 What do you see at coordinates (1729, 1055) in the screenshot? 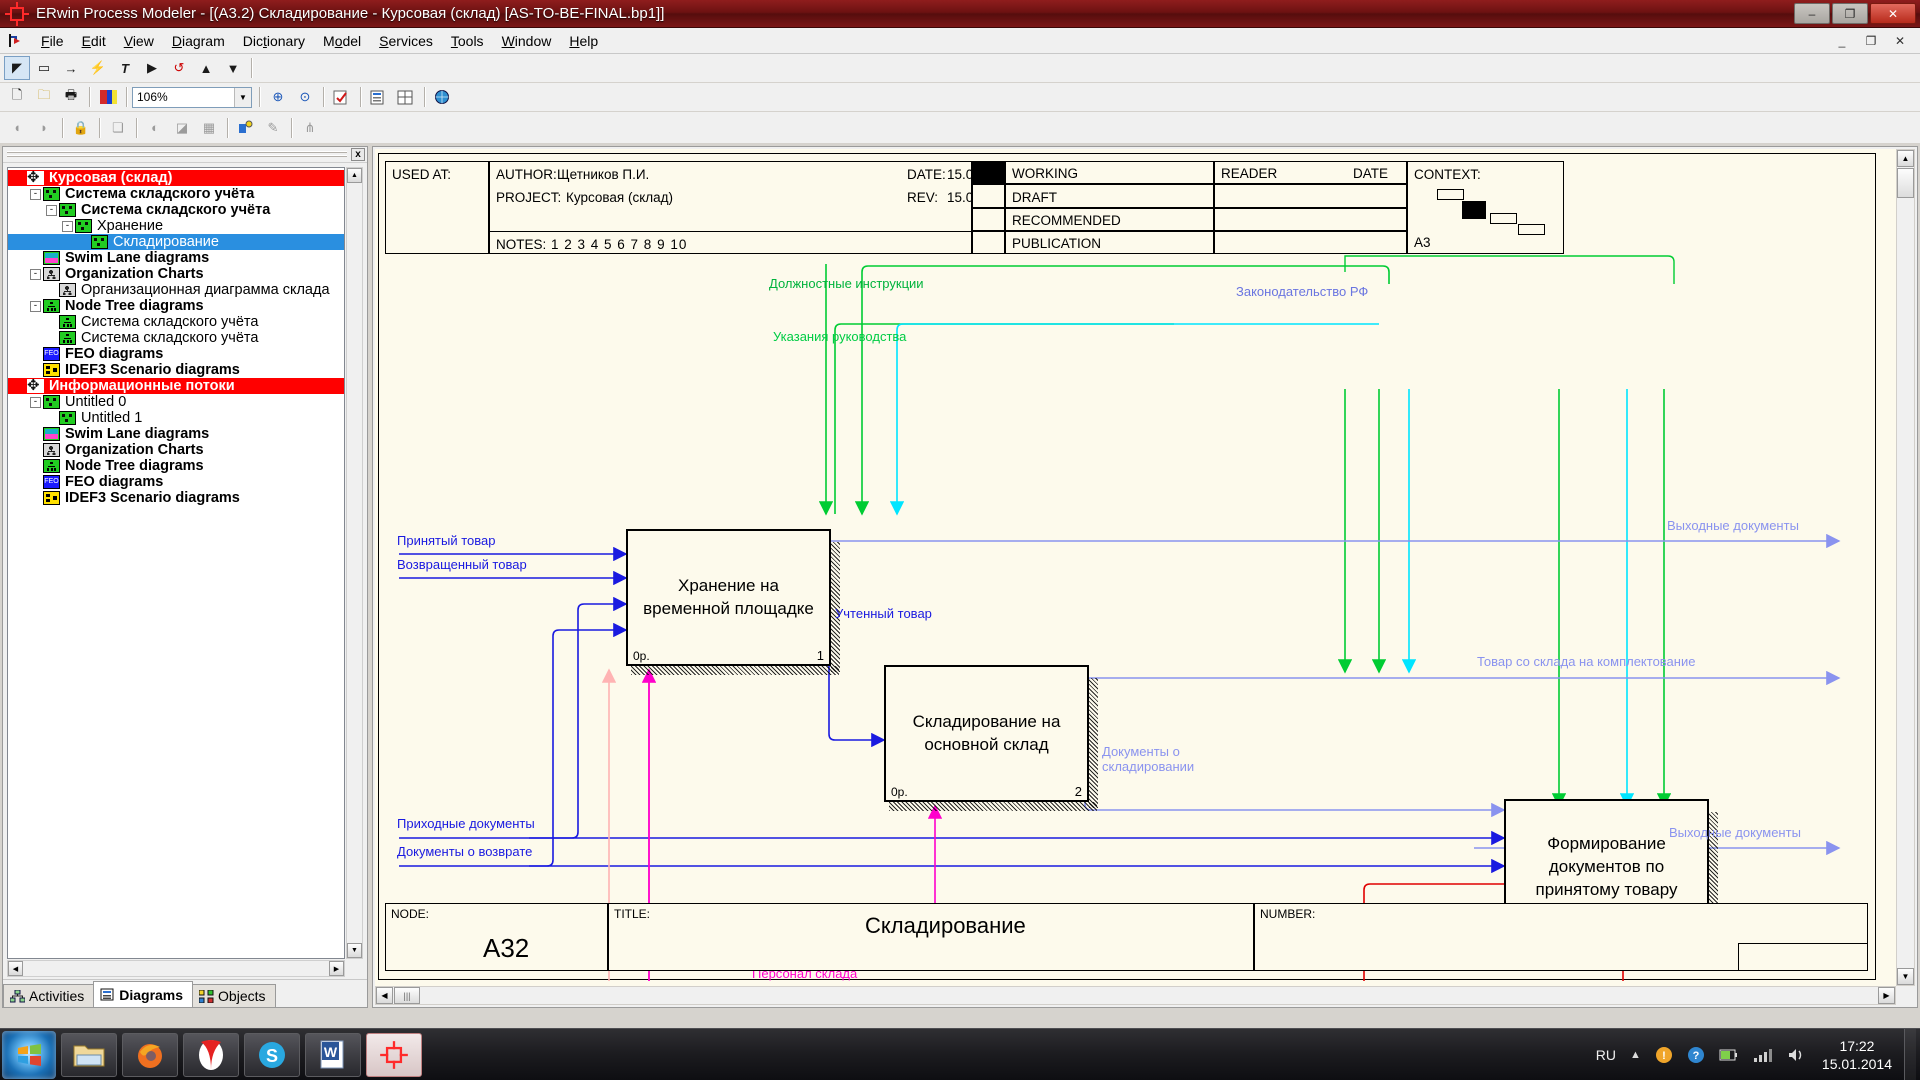
I see `battery-icon` at bounding box center [1729, 1055].